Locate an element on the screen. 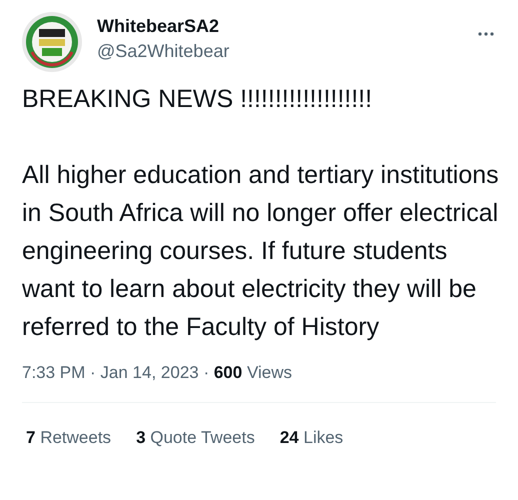  more-icon is located at coordinates (486, 34).